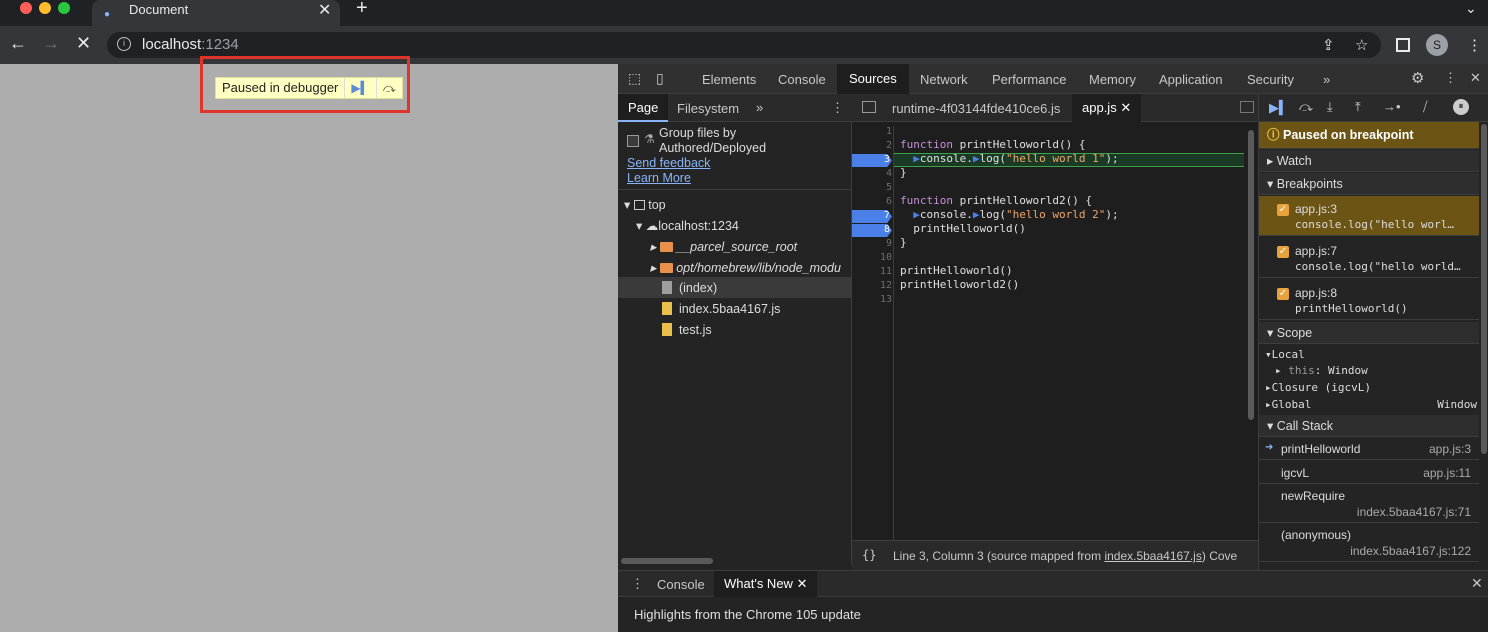  I want to click on tab-search-chevron-icon: ⌄, so click(1471, 8).